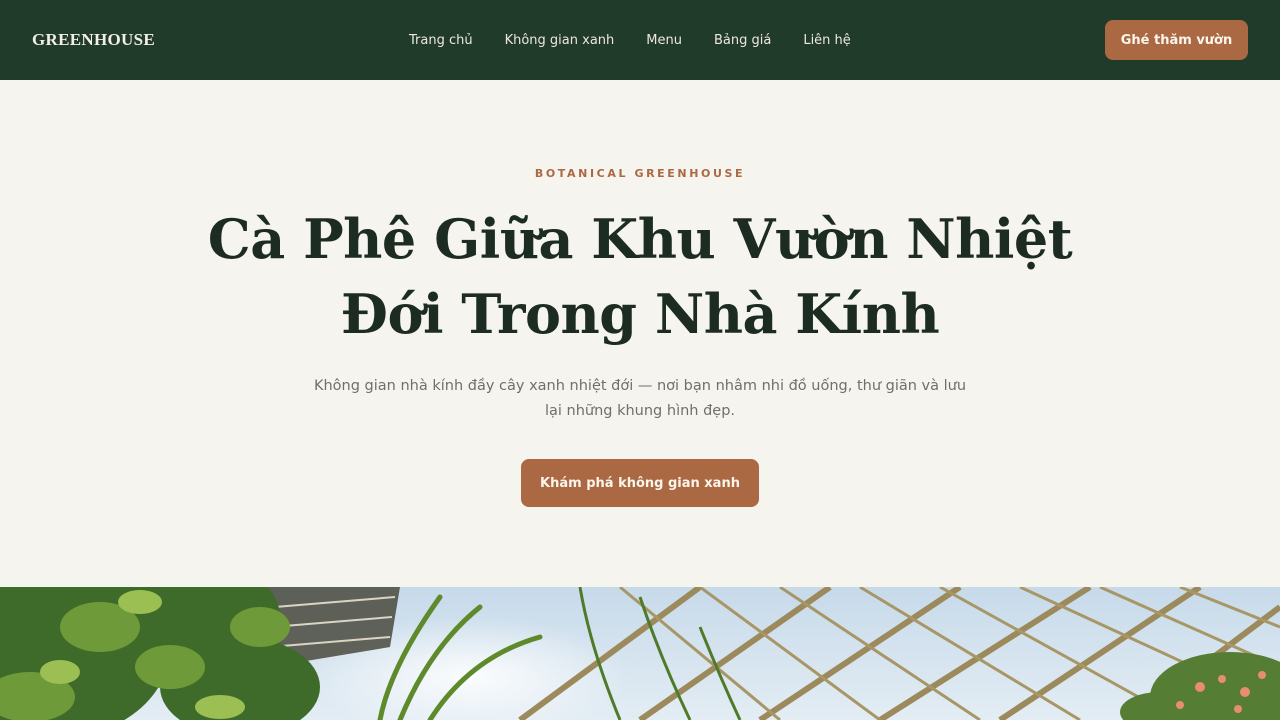 This screenshot has width=1280, height=720. What do you see at coordinates (1176, 40) in the screenshot?
I see `visit-garden-button: Ghé thăm vườn` at bounding box center [1176, 40].